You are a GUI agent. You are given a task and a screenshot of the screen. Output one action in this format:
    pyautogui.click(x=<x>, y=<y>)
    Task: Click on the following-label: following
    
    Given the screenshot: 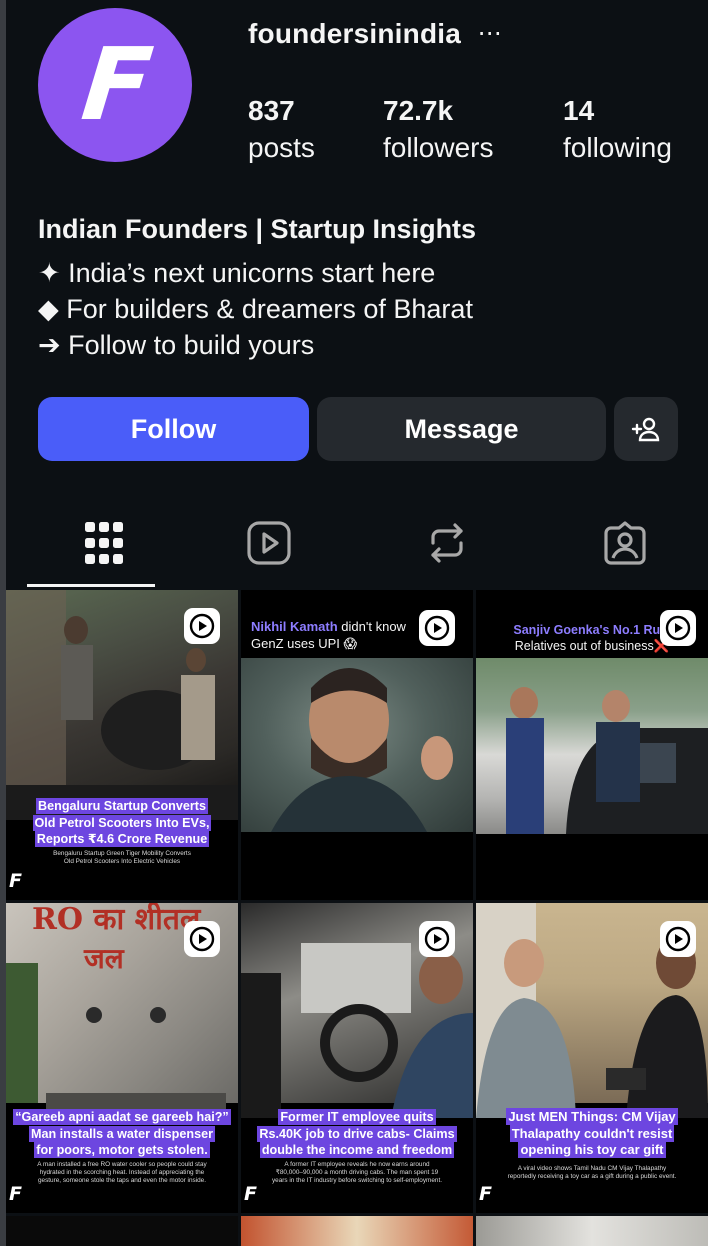 What is the action you would take?
    pyautogui.click(x=617, y=147)
    